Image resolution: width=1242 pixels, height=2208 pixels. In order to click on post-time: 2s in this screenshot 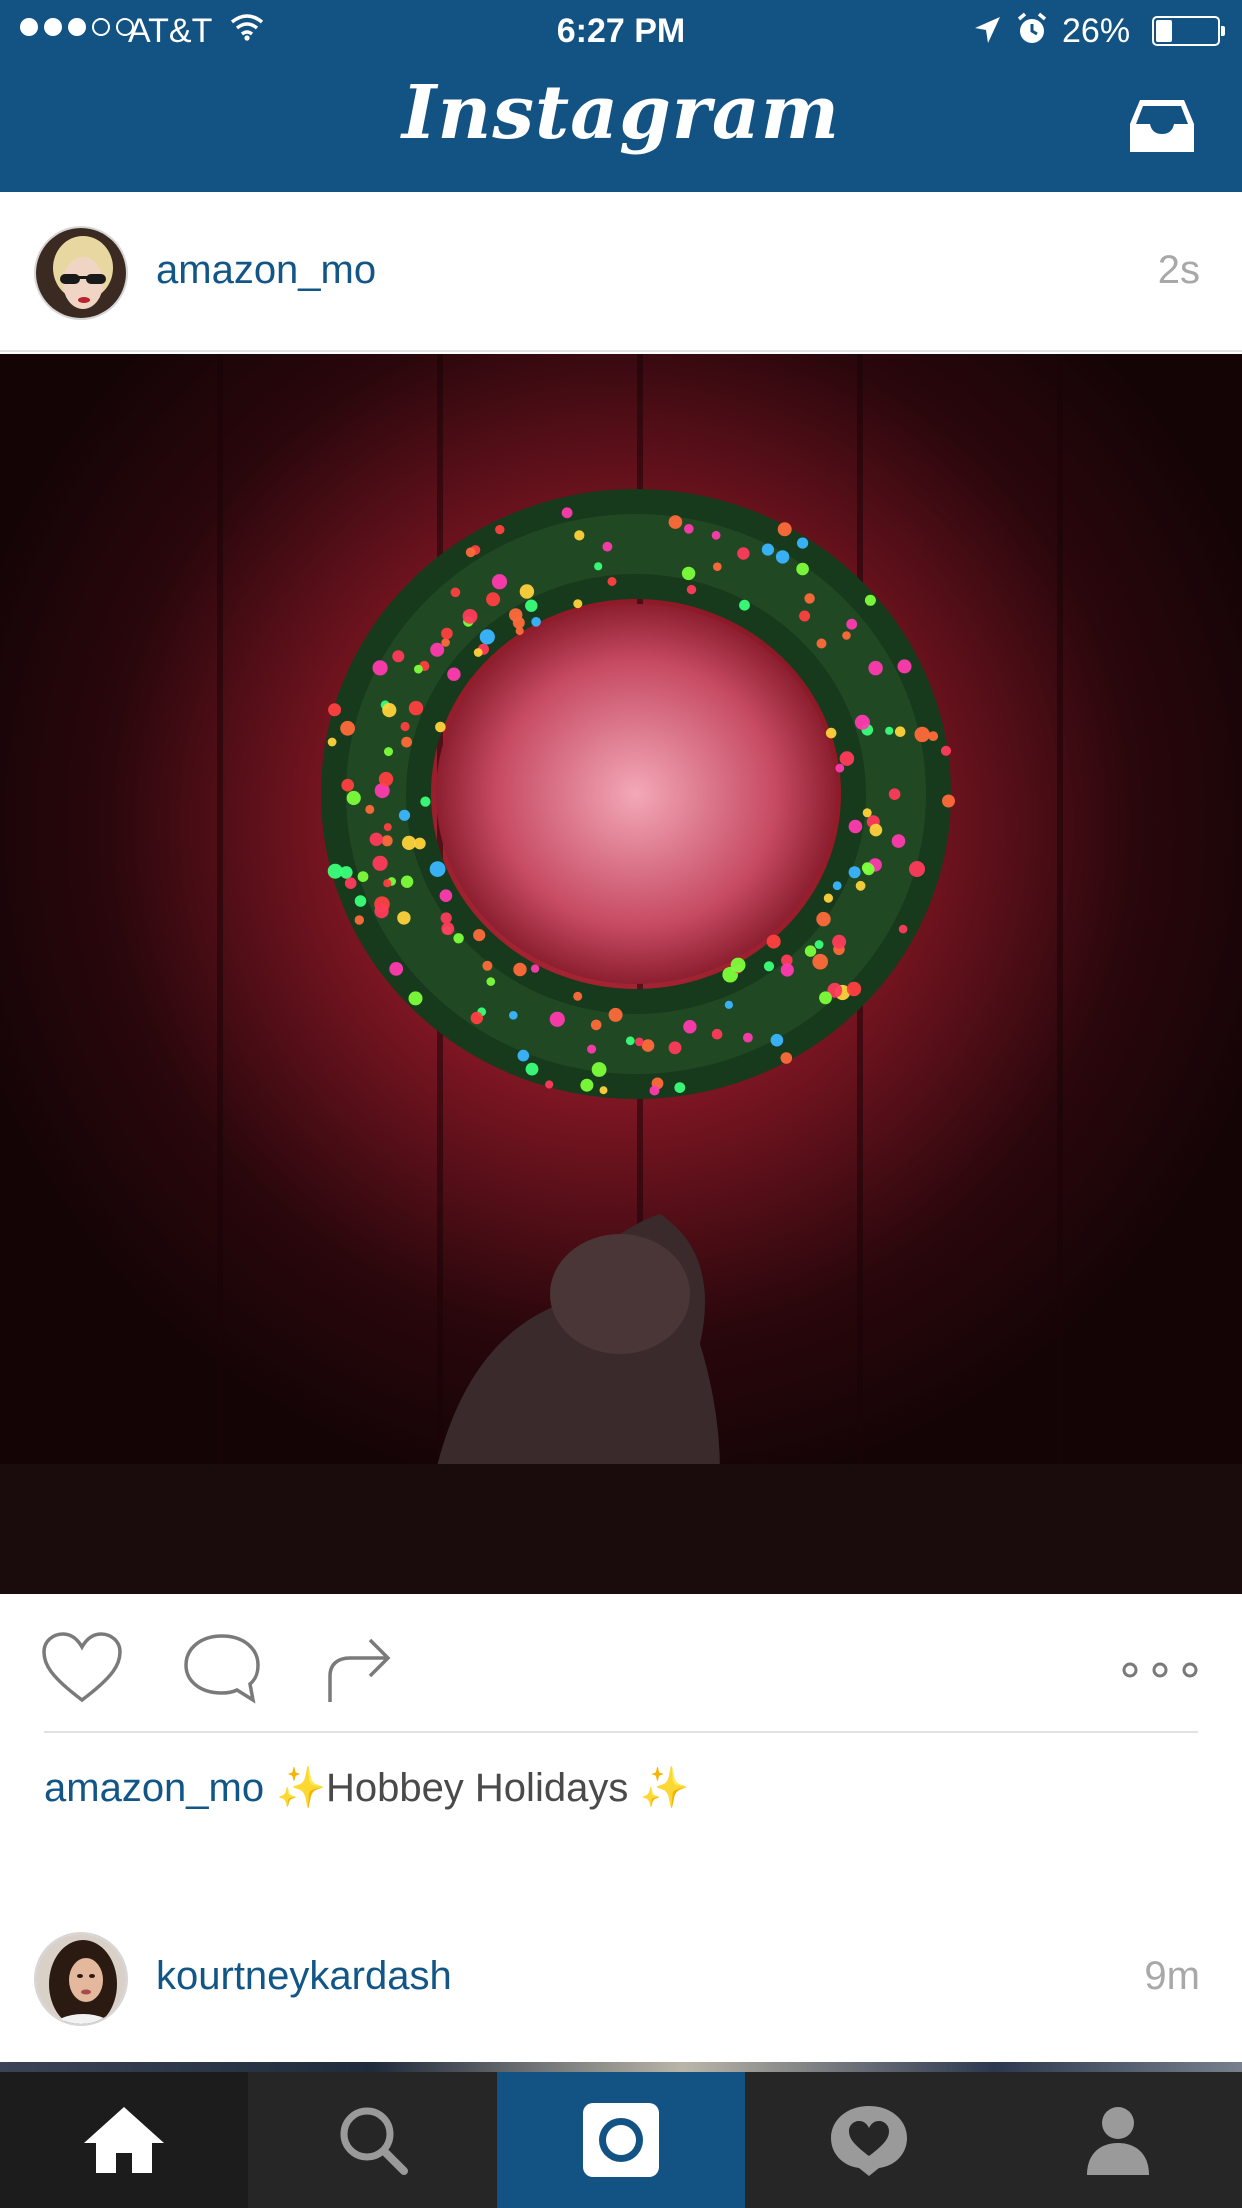, I will do `click(1178, 270)`.